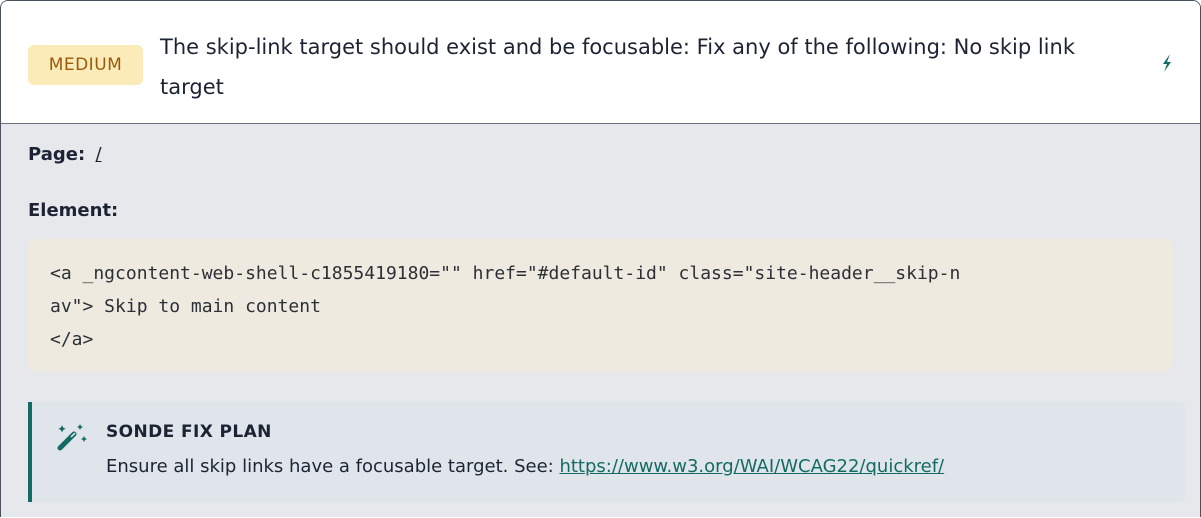 This screenshot has width=1201, height=518. I want to click on page-link: /, so click(98, 154).